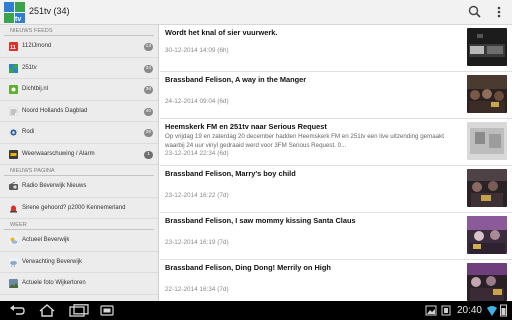 This screenshot has height=320, width=512. I want to click on feed-item-date: 23-12-2014 22:34 (6d), so click(197, 153).